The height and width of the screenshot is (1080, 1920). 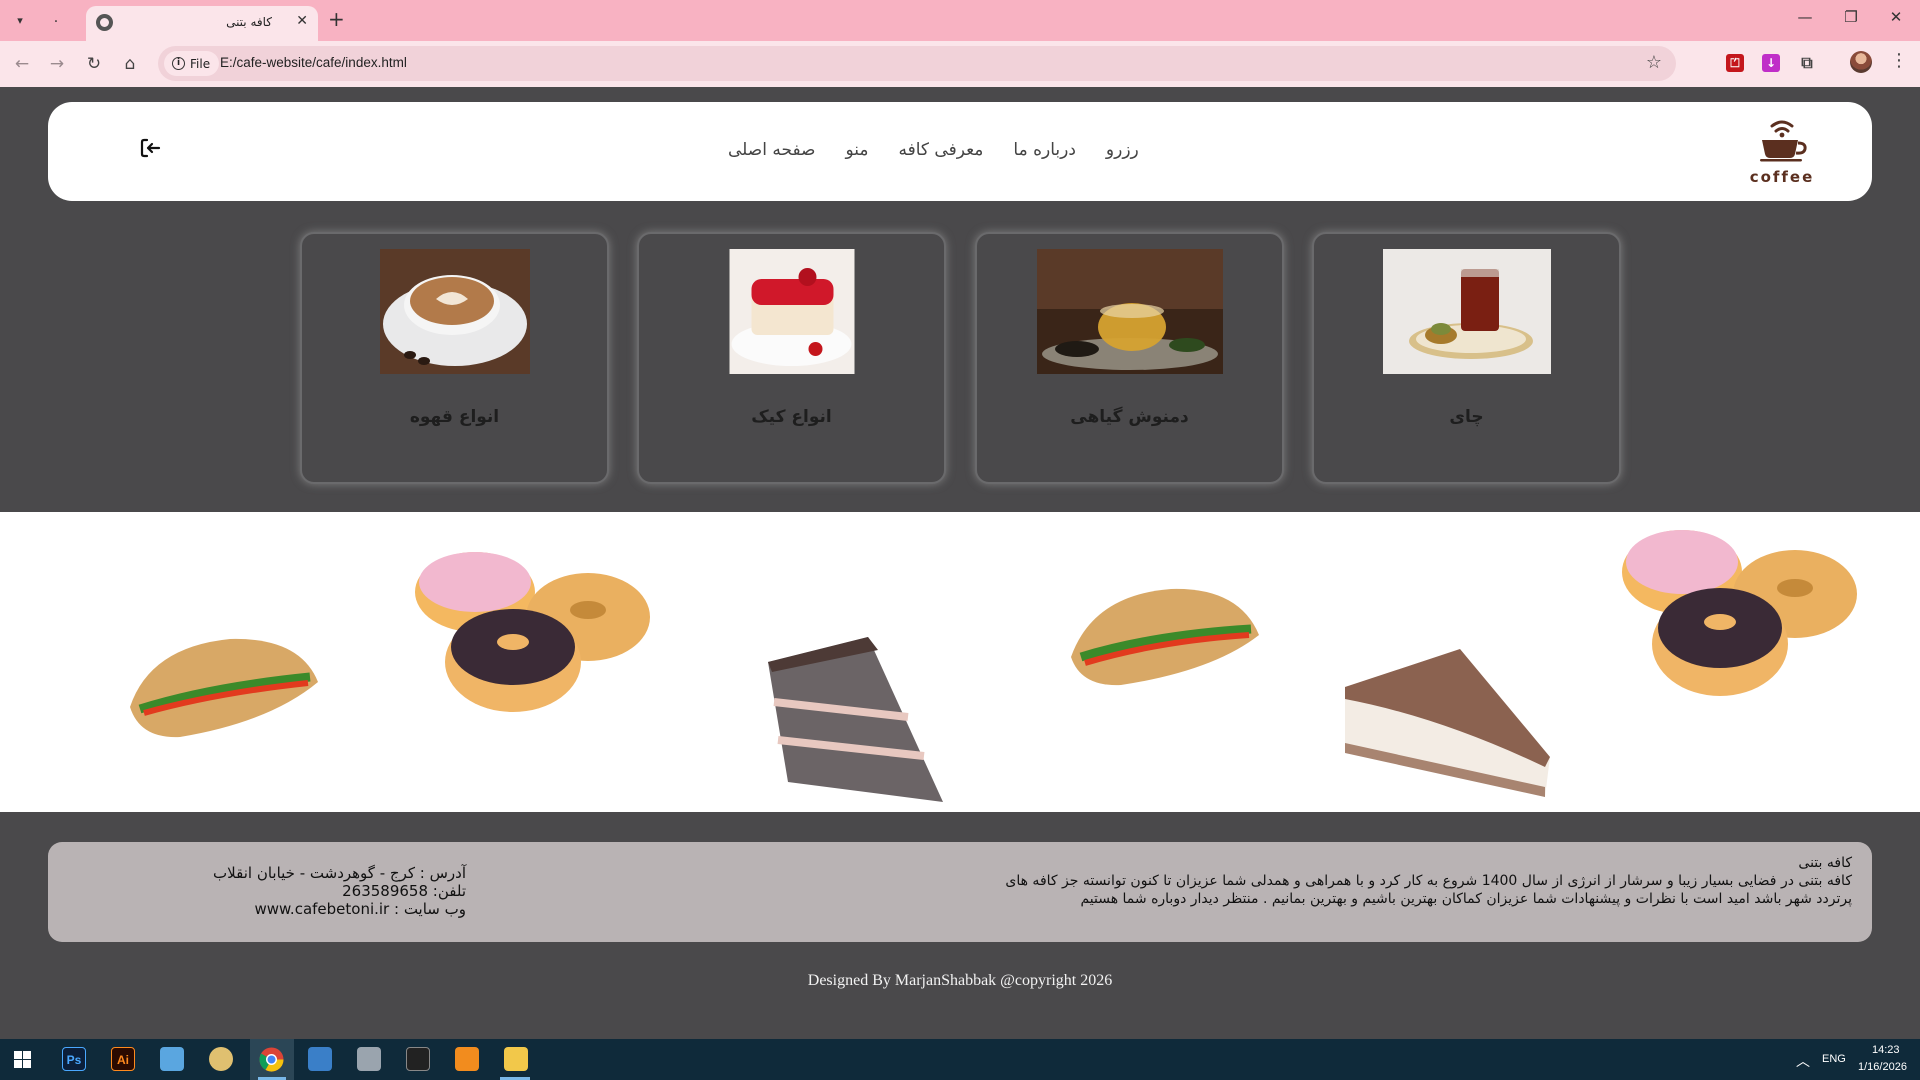 I want to click on footer-phone: تلفن: 263589658, so click(x=404, y=891).